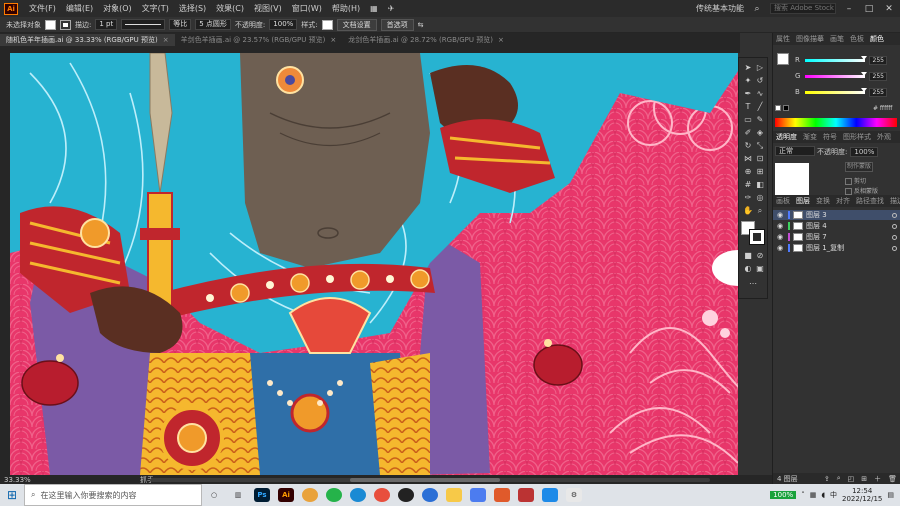 The image size is (900, 506). I want to click on arrange-icon: ⇆, so click(421, 25).